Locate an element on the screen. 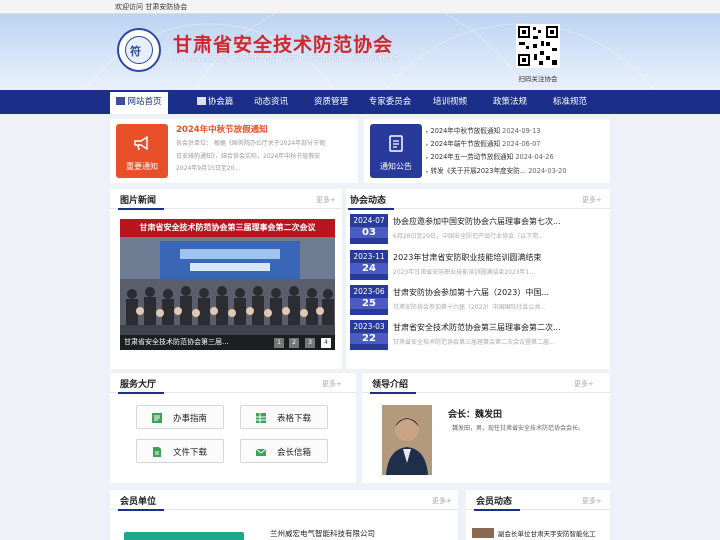  nav-item-association: 协会篇 is located at coordinates (215, 102).